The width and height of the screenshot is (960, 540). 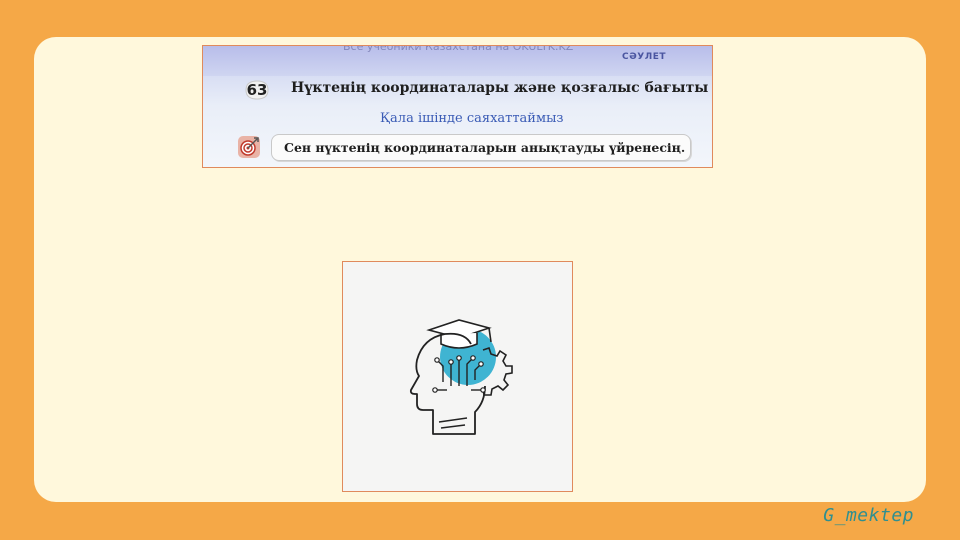 What do you see at coordinates (868, 515) in the screenshot?
I see `g-mektep-logo: G_mektep` at bounding box center [868, 515].